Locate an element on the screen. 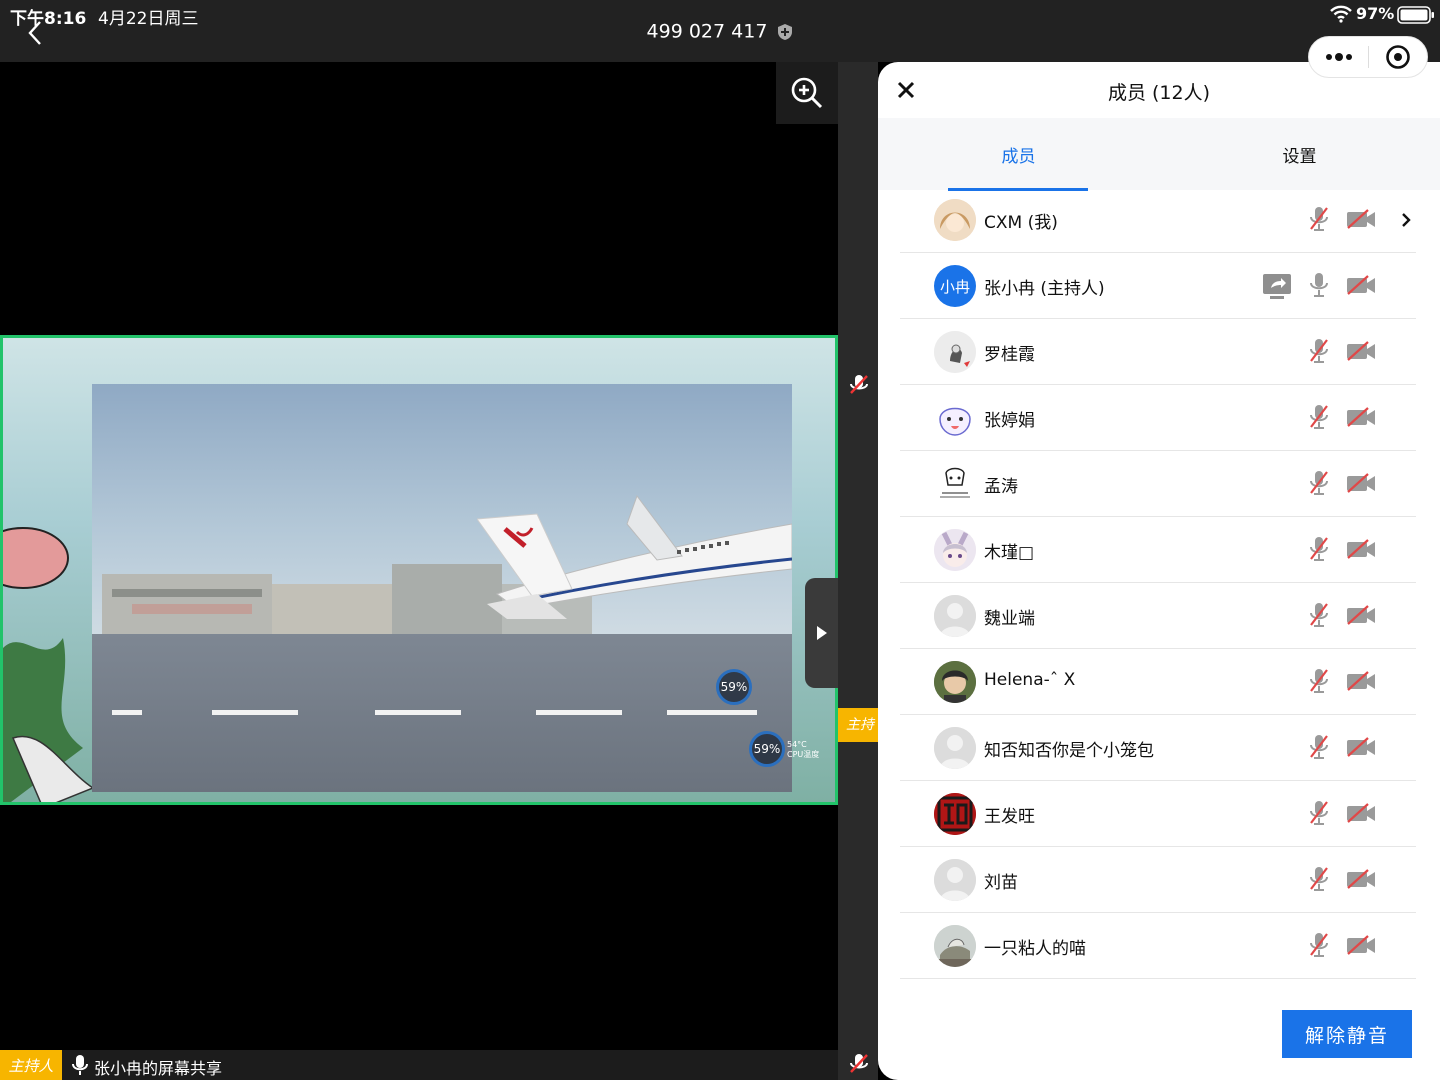 This screenshot has width=1440, height=1080. avatar-initials: 小冉 is located at coordinates (954, 286).